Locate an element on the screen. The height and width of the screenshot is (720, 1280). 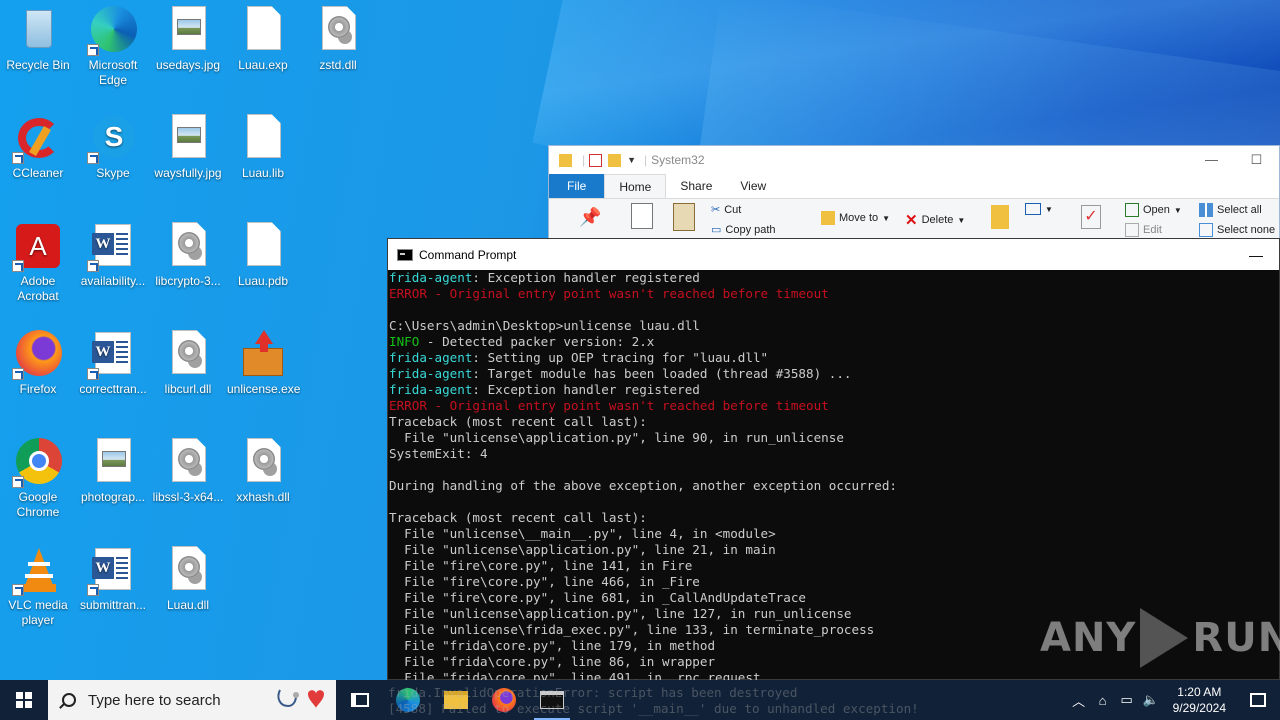
paste-icon is located at coordinates (684, 217).